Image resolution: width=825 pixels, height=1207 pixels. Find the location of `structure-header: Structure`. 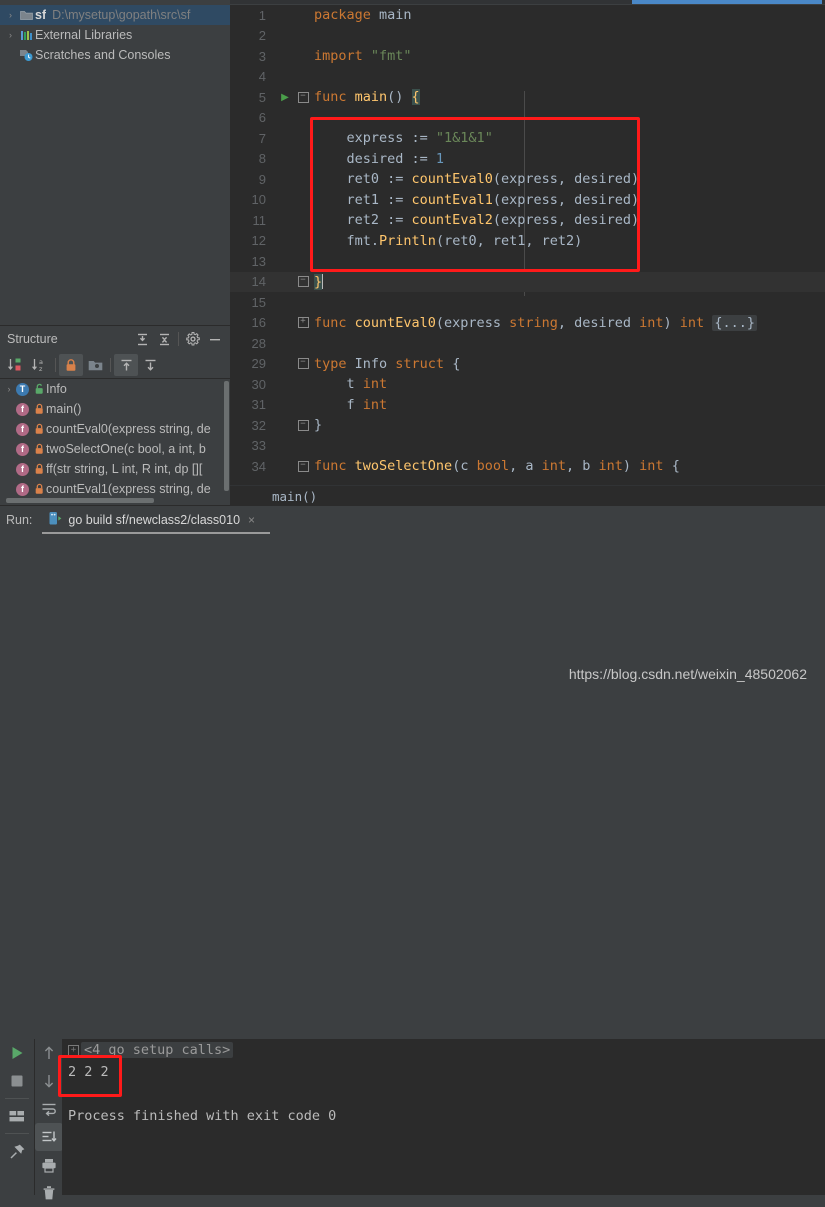

structure-header: Structure is located at coordinates (115, 339).